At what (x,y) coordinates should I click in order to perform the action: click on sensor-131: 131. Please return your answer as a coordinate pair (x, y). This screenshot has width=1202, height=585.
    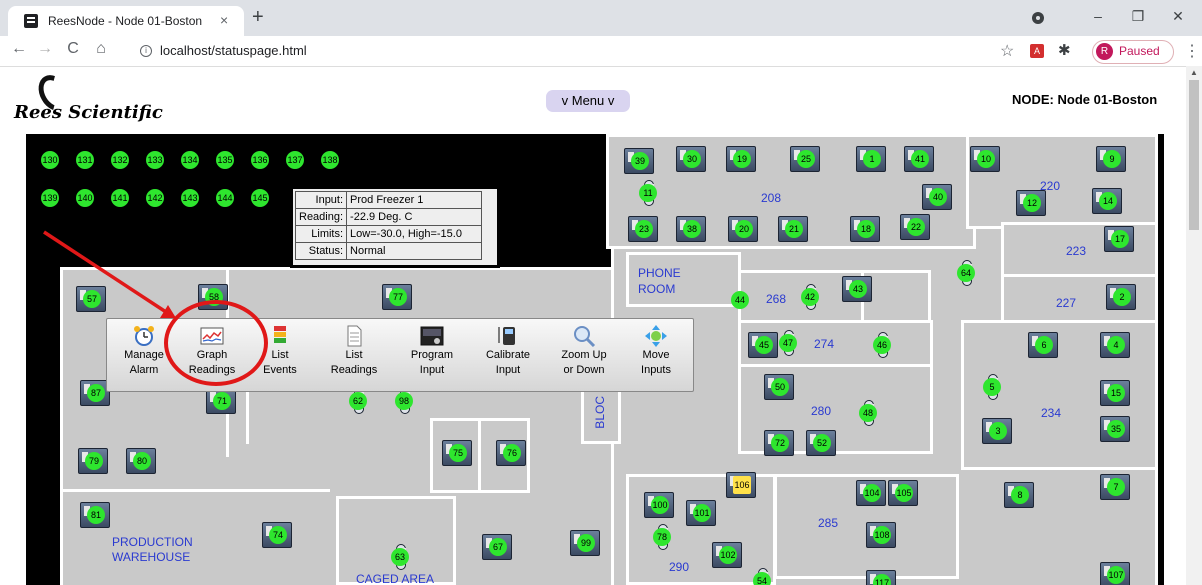
    Looking at the image, I should click on (84, 160).